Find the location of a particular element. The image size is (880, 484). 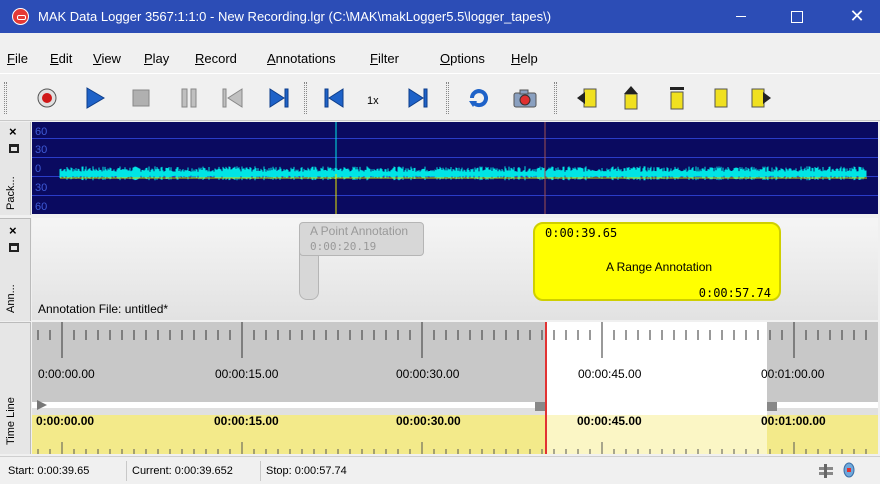

bottom-time-label: 00:00:30.00 is located at coordinates (428, 421).